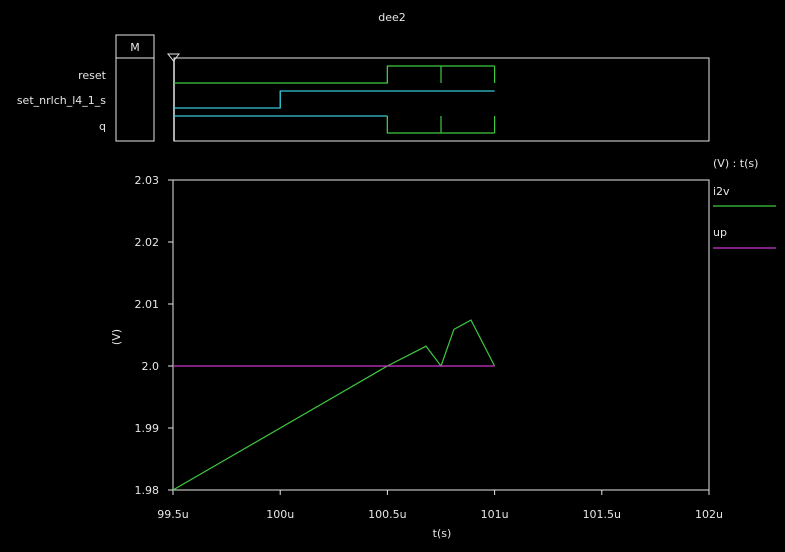  What do you see at coordinates (495, 514) in the screenshot?
I see `x-tick-label: 101u` at bounding box center [495, 514].